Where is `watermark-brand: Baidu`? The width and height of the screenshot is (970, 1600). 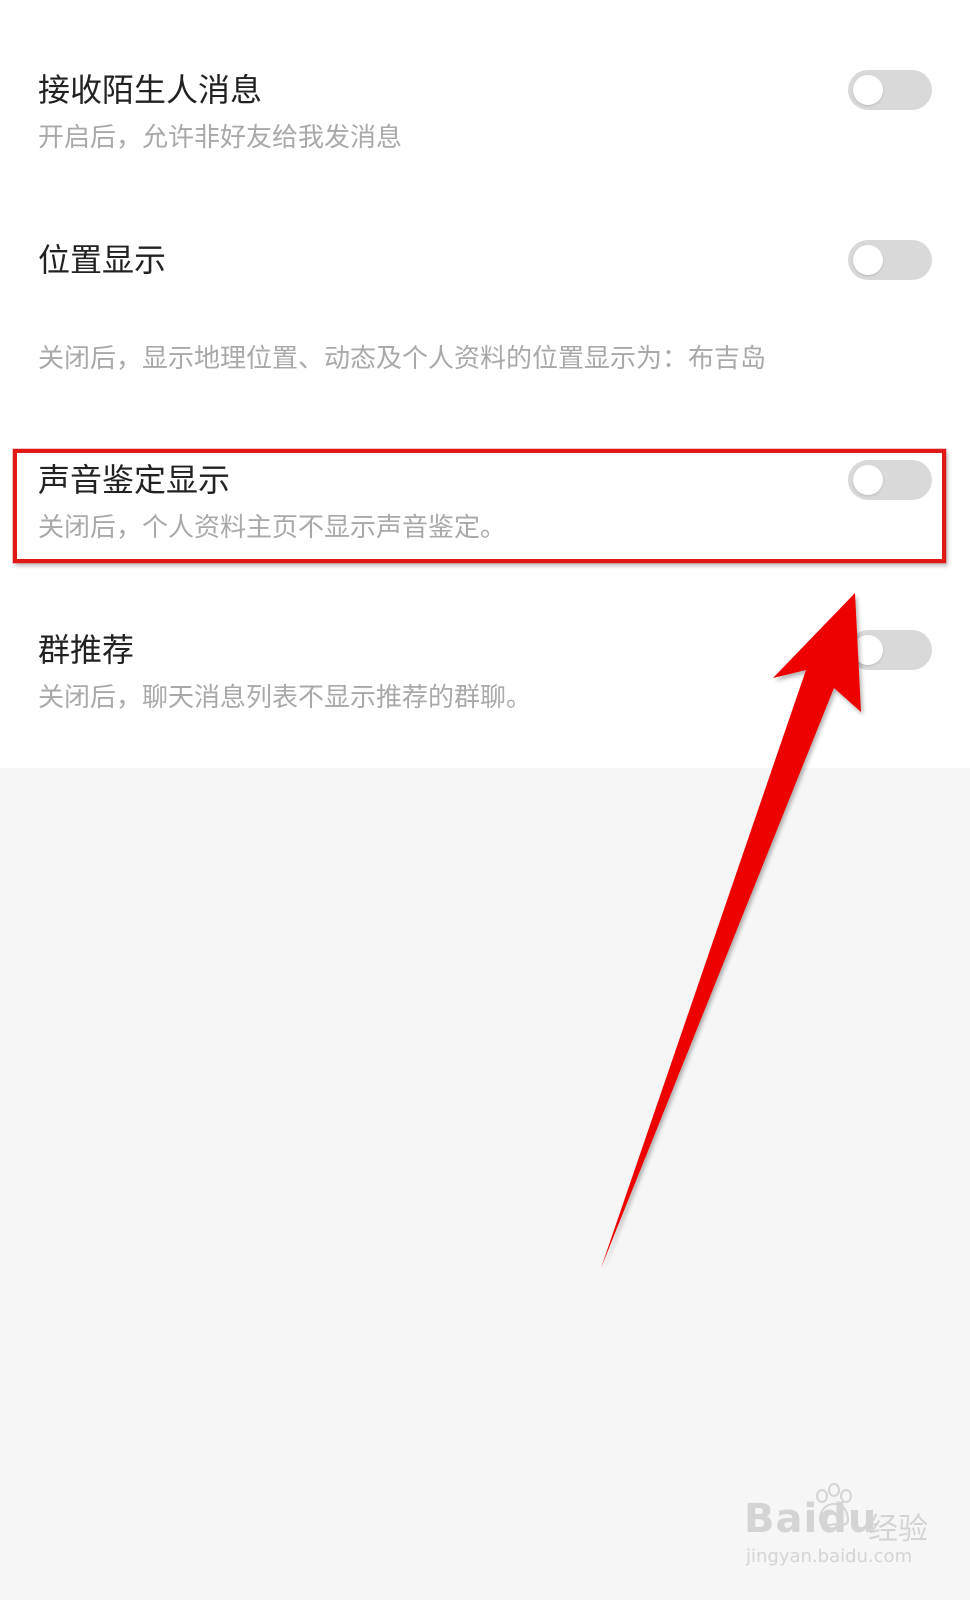 watermark-brand: Baidu is located at coordinates (811, 1519).